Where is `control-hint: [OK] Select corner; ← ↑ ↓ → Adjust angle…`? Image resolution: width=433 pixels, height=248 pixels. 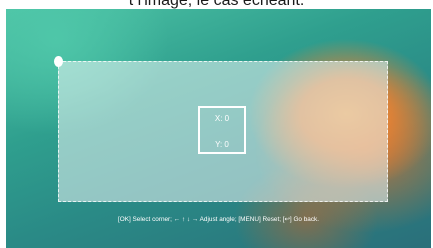 control-hint: [OK] Select corner; ← ↑ ↓ → Adjust angle… is located at coordinates (218, 219).